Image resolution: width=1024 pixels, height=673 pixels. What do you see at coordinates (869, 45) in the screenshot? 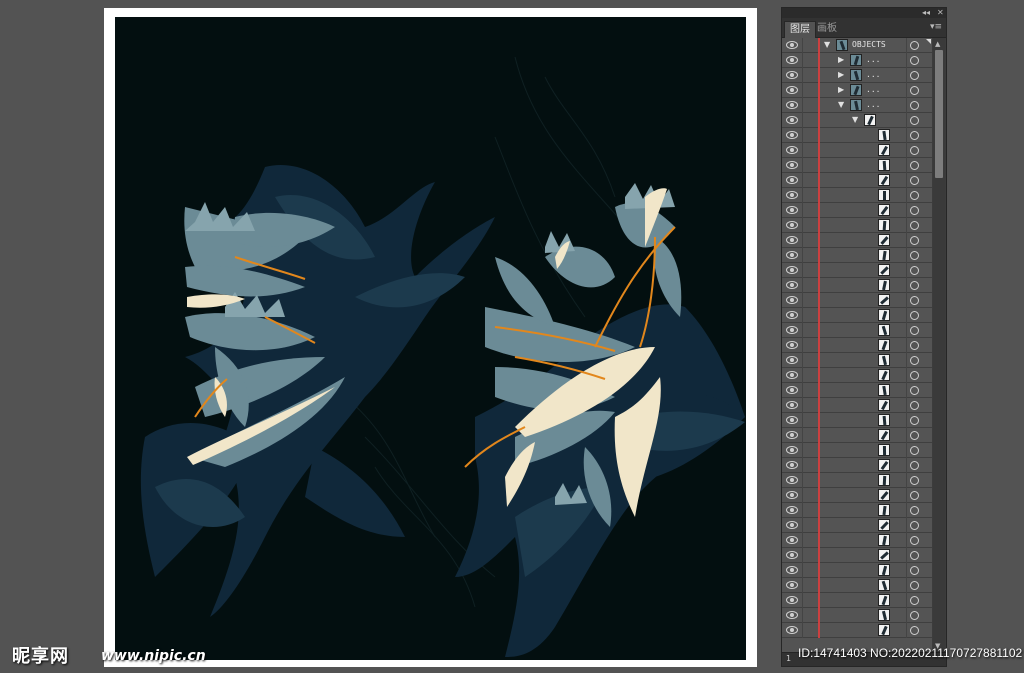
I see `layer-name: OBJECTS` at bounding box center [869, 45].